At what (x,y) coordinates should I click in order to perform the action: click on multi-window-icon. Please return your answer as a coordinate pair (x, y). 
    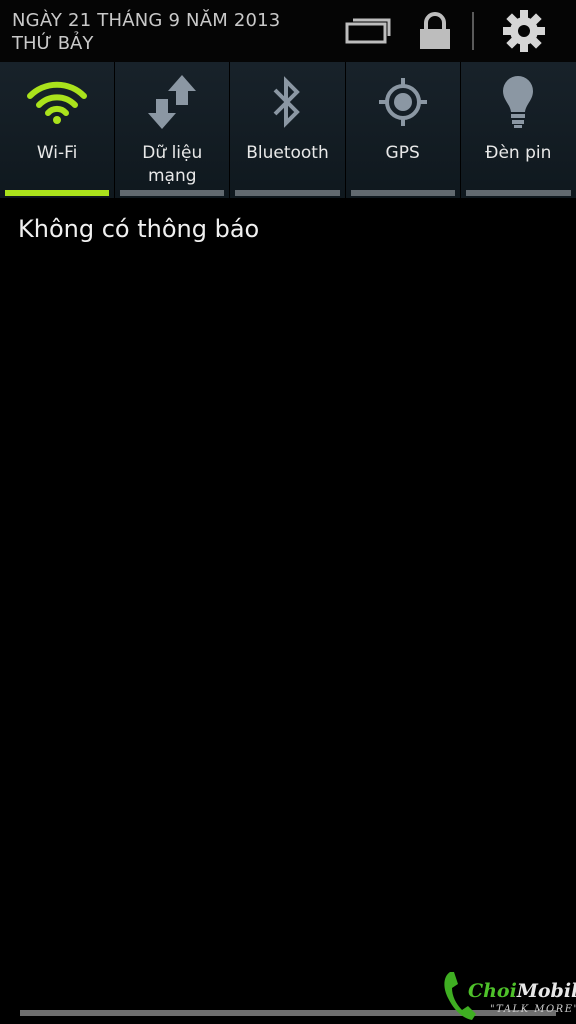
    Looking at the image, I should click on (368, 31).